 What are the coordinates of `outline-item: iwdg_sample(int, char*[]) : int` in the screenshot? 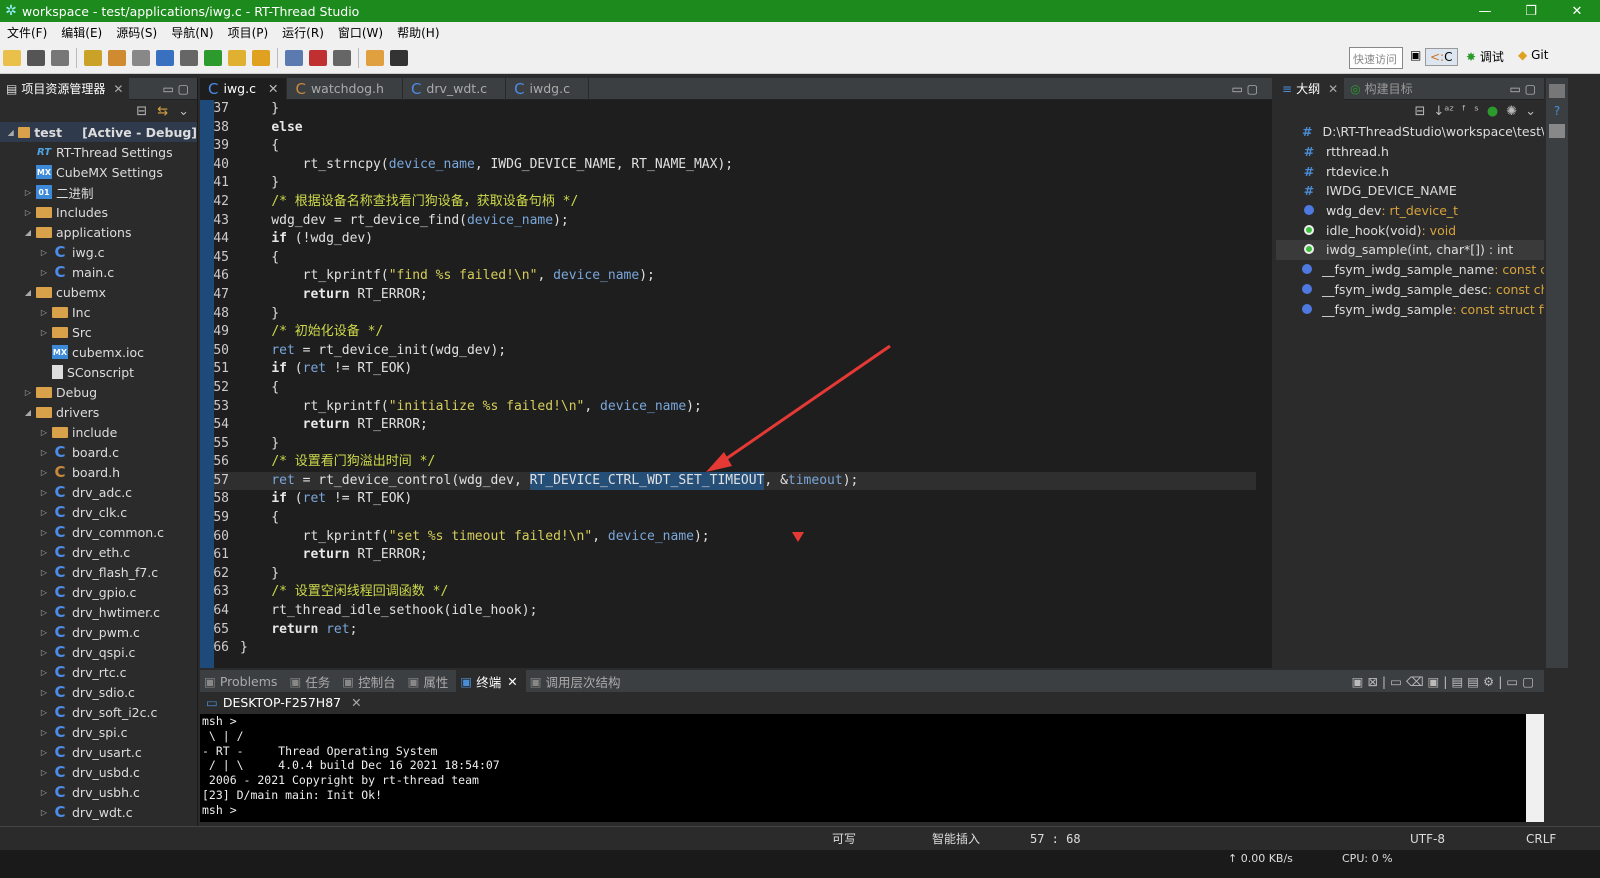 It's located at (1410, 250).